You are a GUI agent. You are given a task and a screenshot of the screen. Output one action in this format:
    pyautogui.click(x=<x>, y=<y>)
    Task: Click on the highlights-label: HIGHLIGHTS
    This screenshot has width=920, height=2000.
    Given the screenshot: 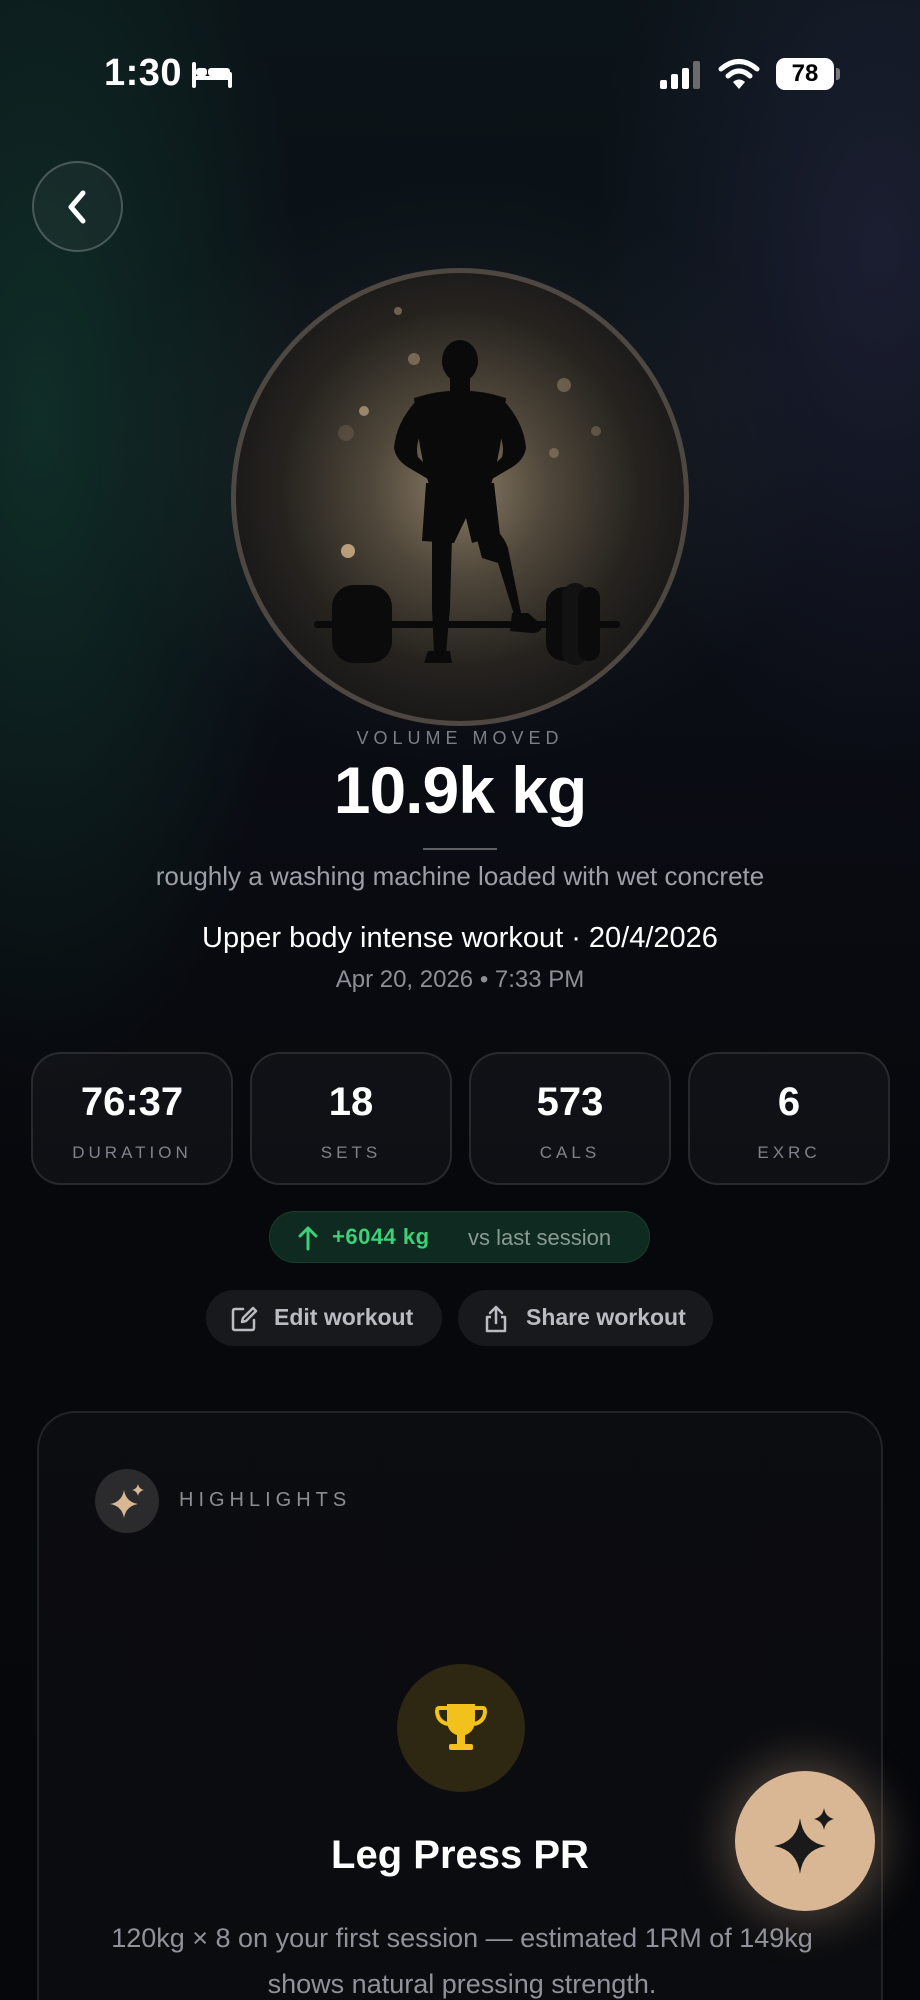 What is the action you would take?
    pyautogui.click(x=265, y=1500)
    